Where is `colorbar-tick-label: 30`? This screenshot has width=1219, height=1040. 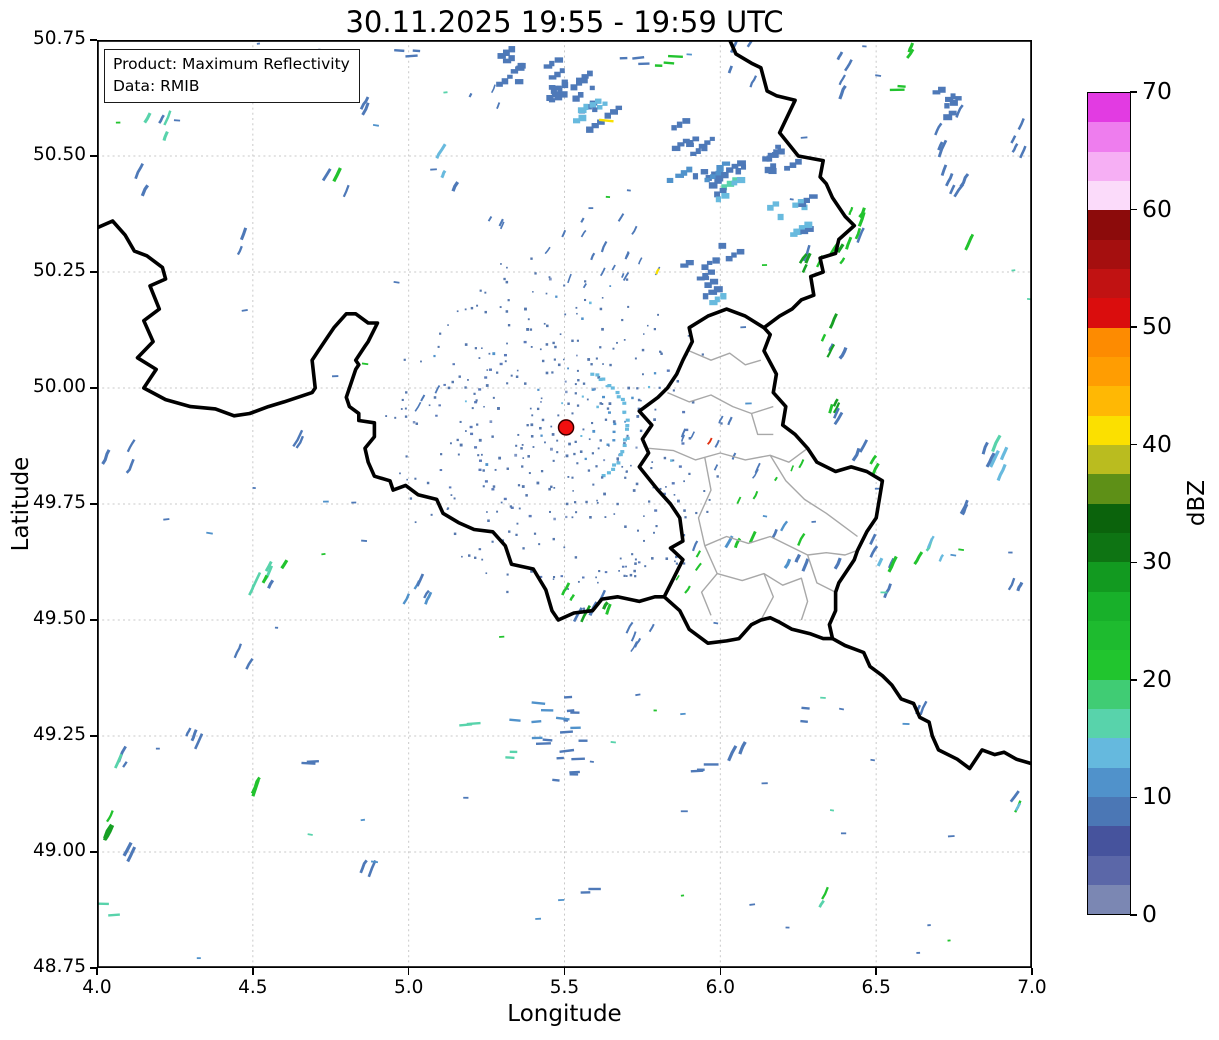 colorbar-tick-label: 30 is located at coordinates (1157, 561).